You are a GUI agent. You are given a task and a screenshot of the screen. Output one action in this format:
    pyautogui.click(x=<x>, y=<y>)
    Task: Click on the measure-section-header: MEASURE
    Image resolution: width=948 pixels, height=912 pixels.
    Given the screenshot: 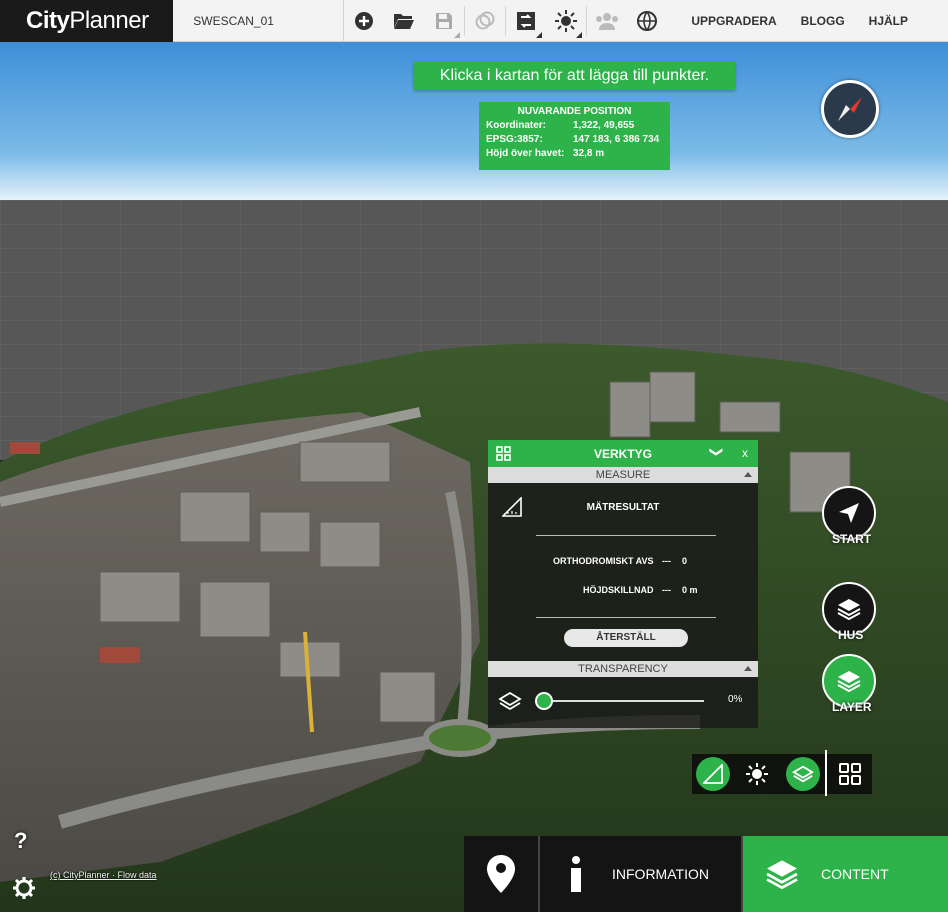 What is the action you would take?
    pyautogui.click(x=623, y=475)
    